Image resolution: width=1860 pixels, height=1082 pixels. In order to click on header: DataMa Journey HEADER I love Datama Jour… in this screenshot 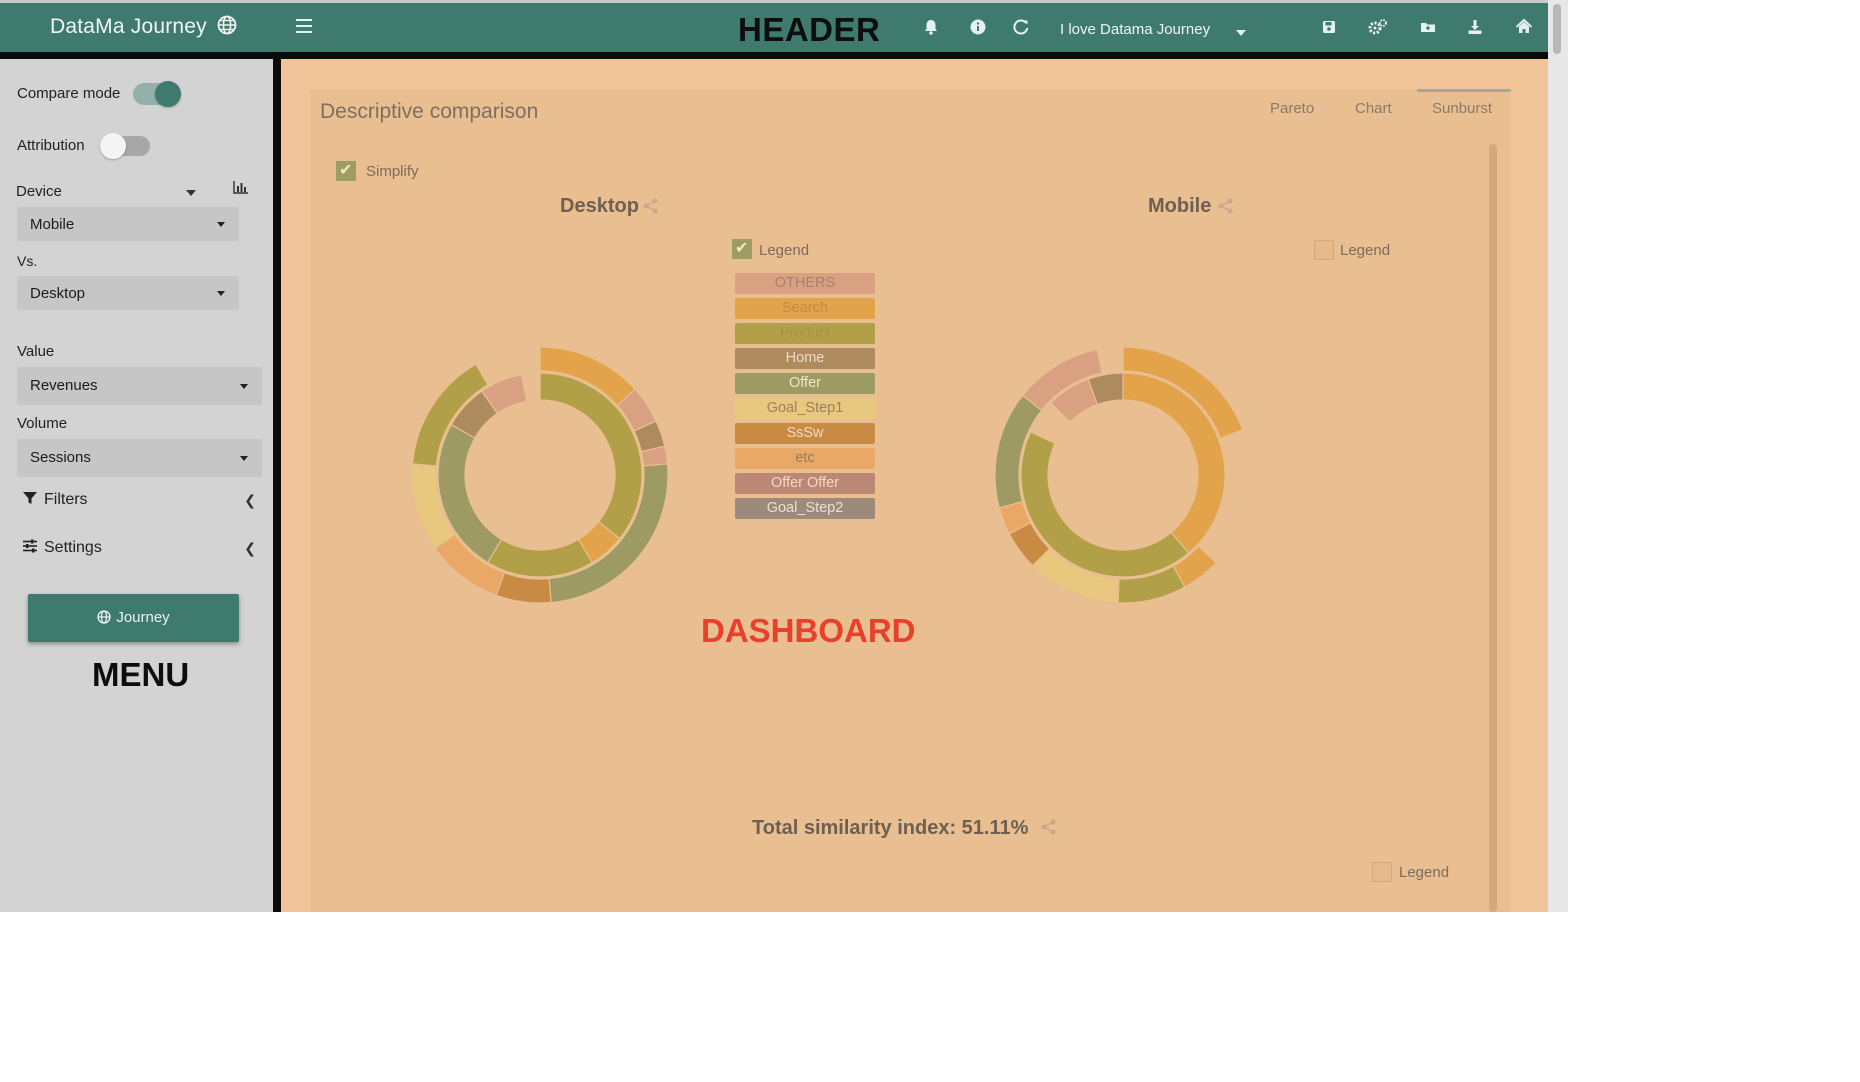, I will do `click(774, 26)`.